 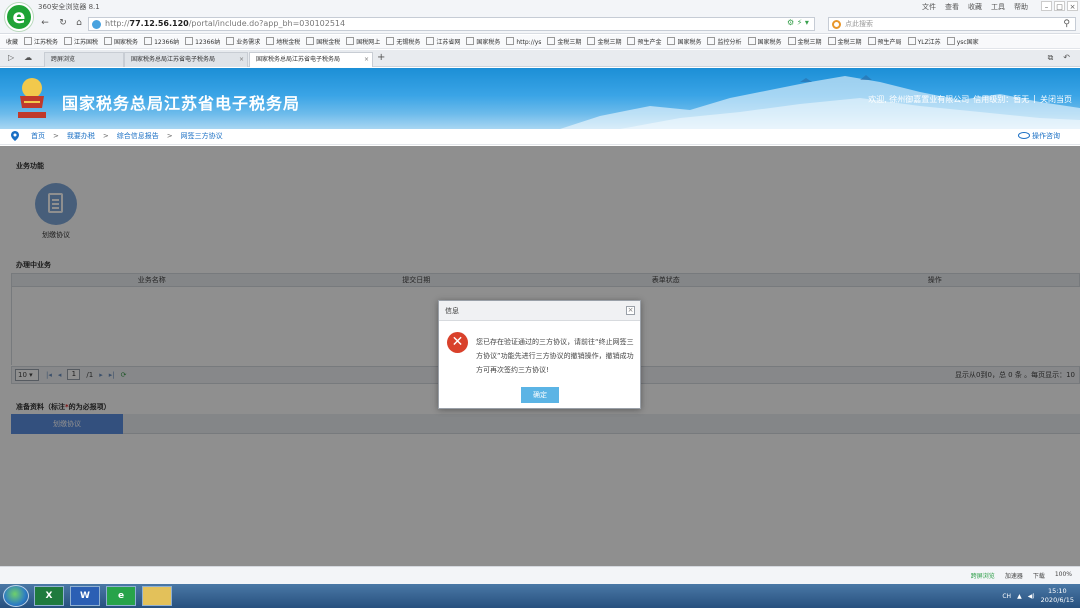 I want to click on bookmark-item: 监控分析, so click(x=724, y=41).